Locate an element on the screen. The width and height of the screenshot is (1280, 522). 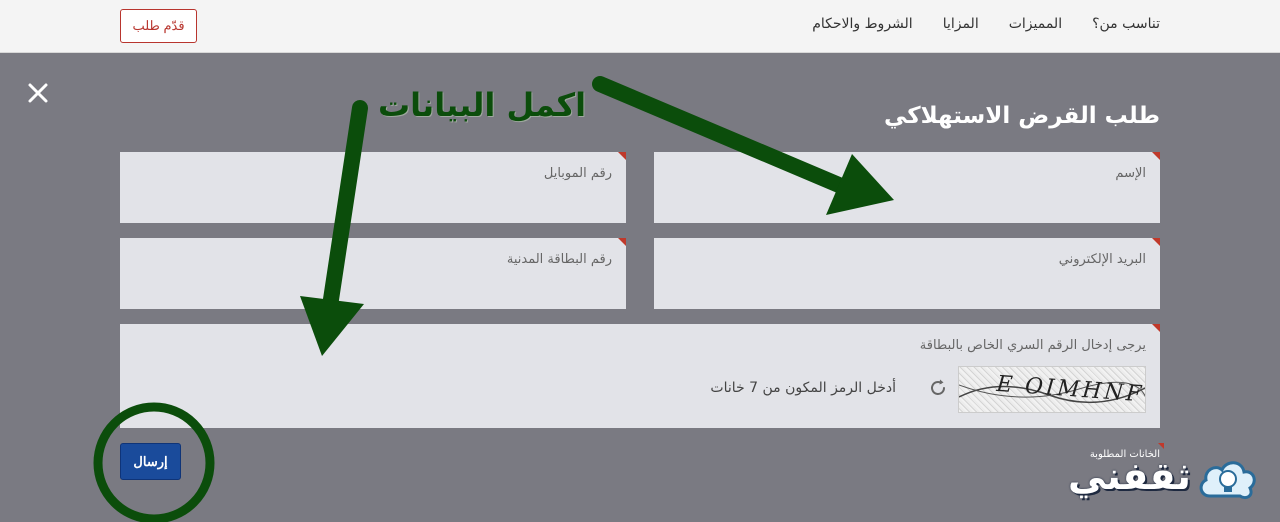
email-input is located at coordinates (907, 273).